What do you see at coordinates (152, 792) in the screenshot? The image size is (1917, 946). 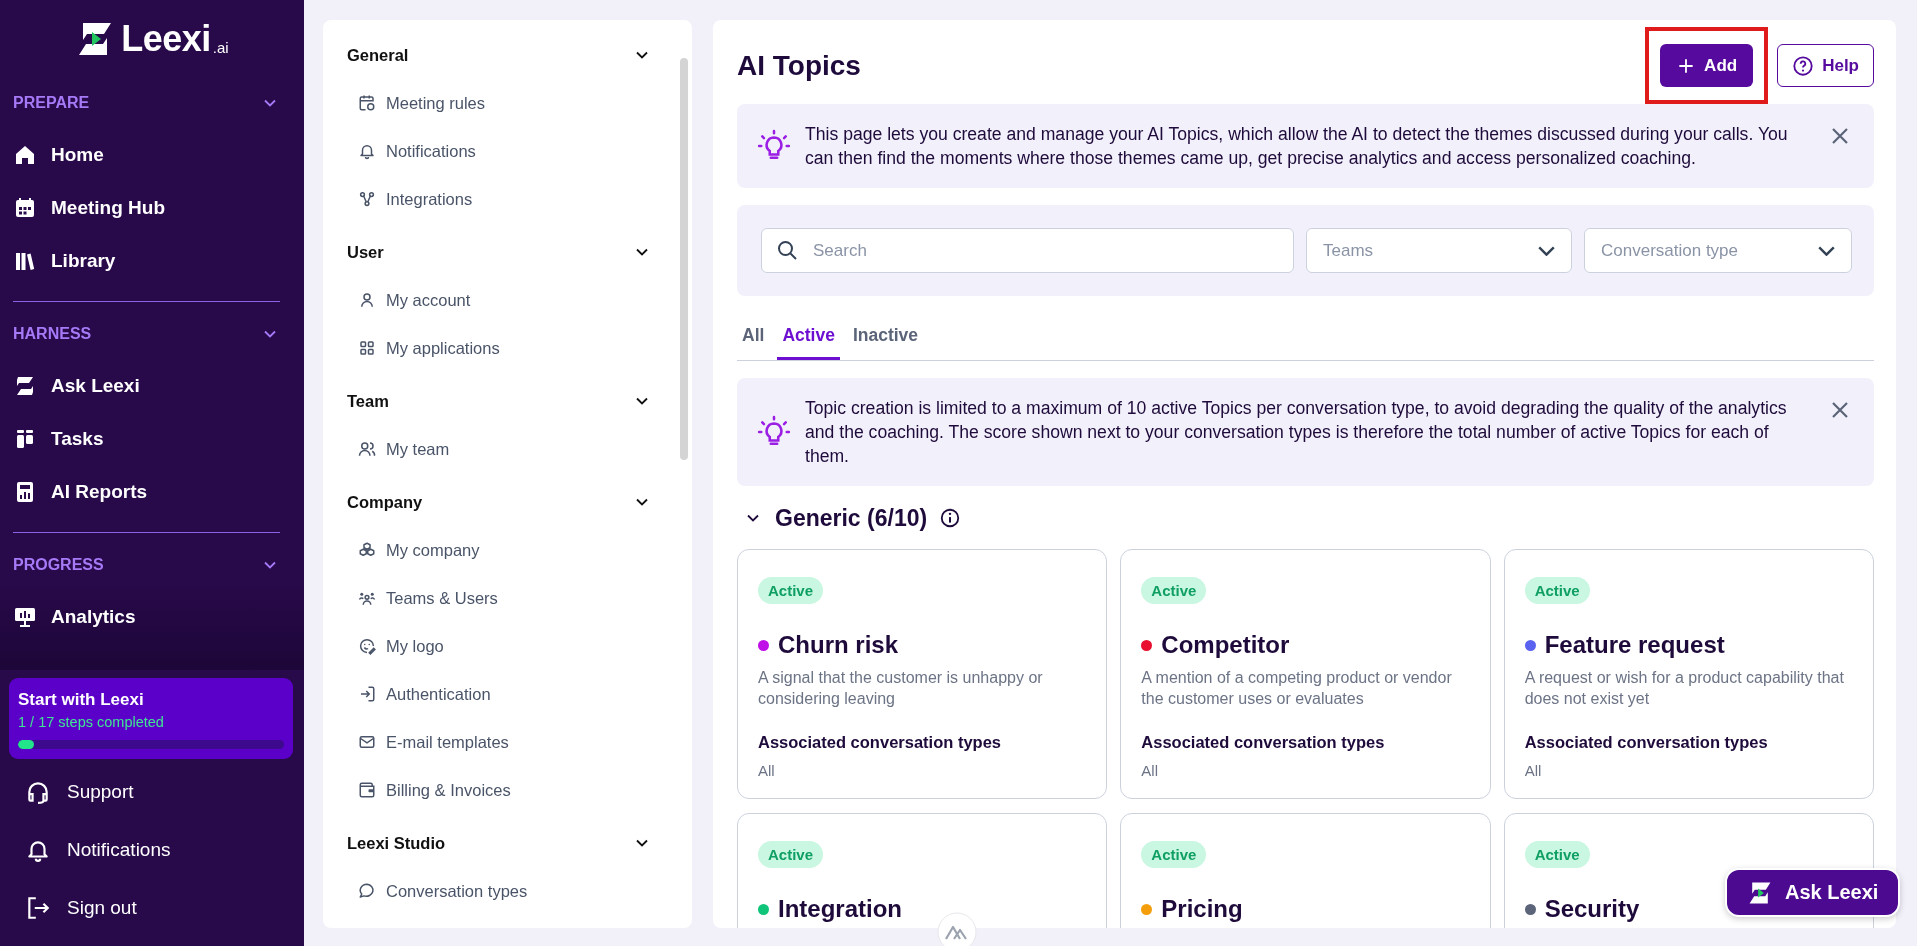 I see `sidebar-item: Support` at bounding box center [152, 792].